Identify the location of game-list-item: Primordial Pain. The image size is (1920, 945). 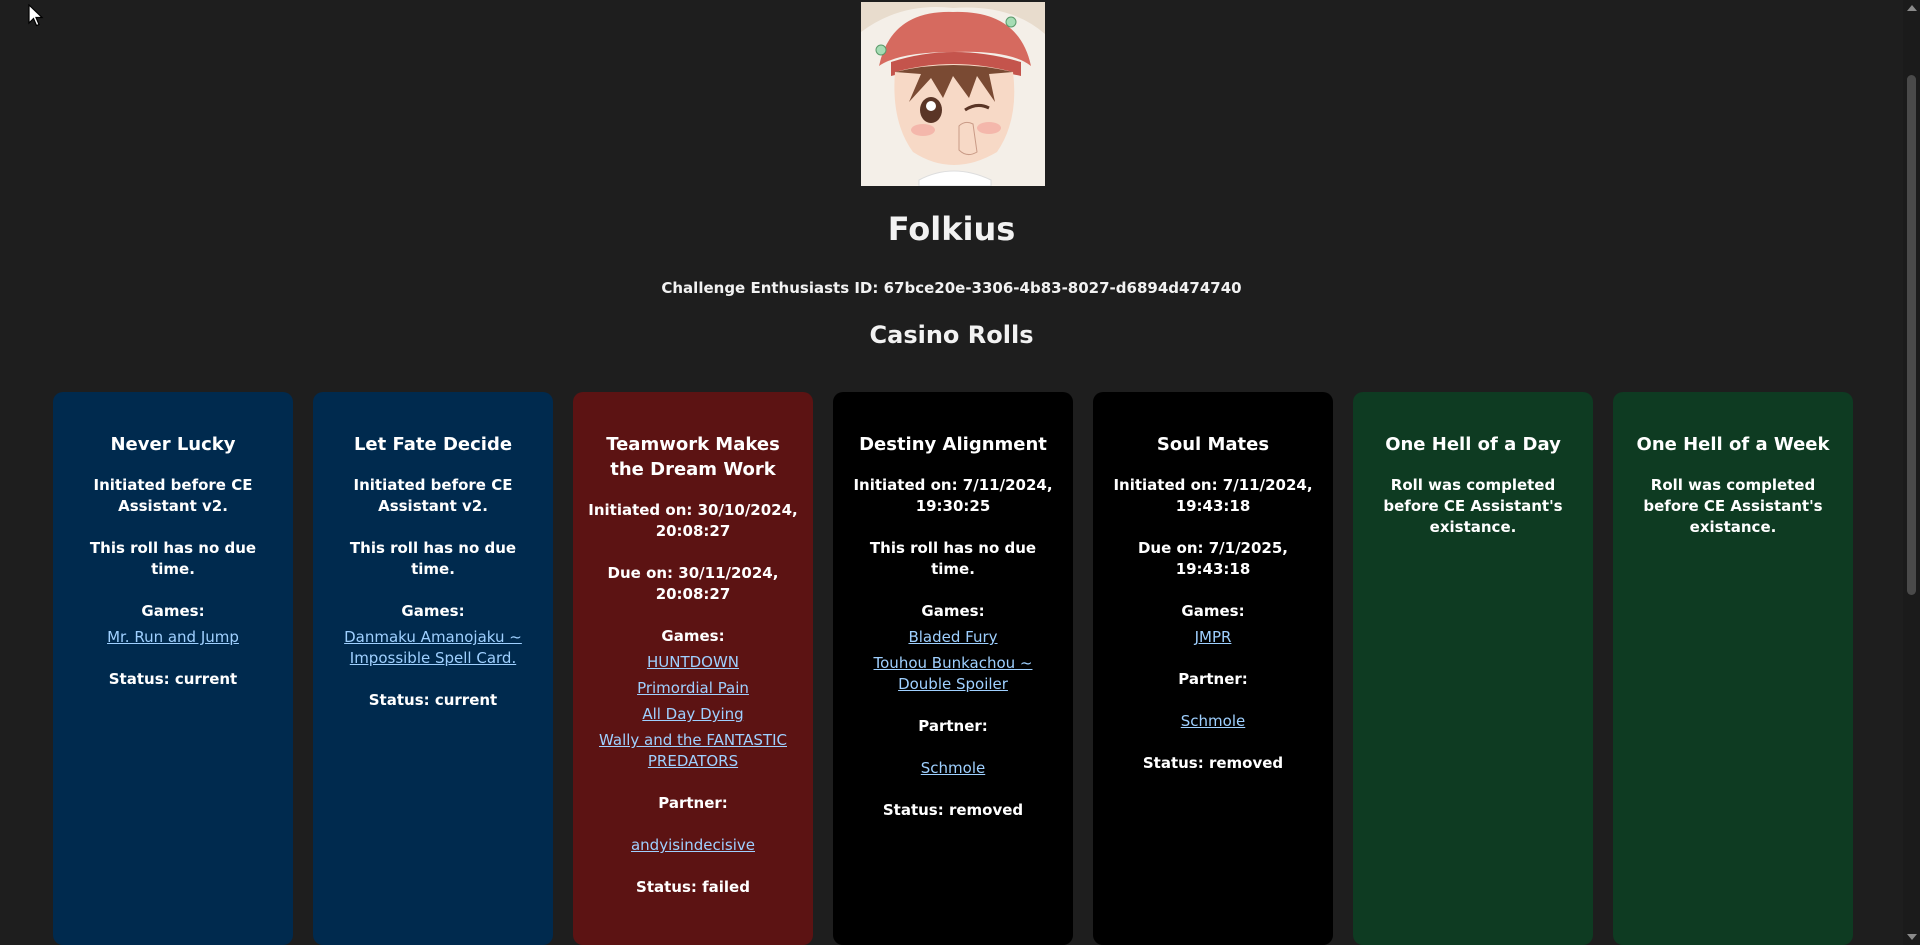
(693, 688).